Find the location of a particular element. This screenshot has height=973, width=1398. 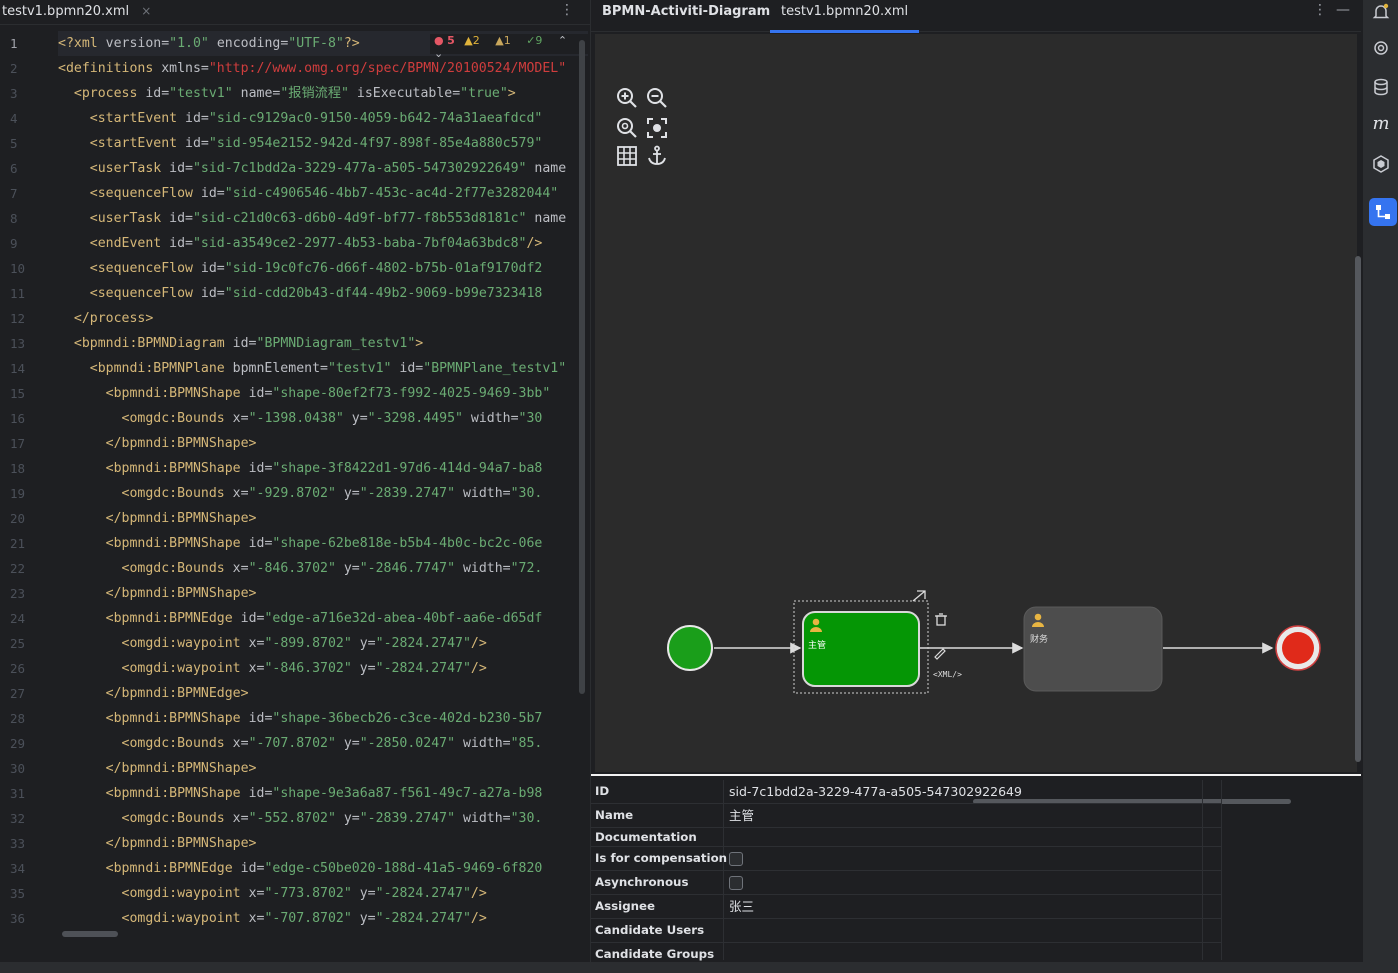

end-event is located at coordinates (1298, 648).